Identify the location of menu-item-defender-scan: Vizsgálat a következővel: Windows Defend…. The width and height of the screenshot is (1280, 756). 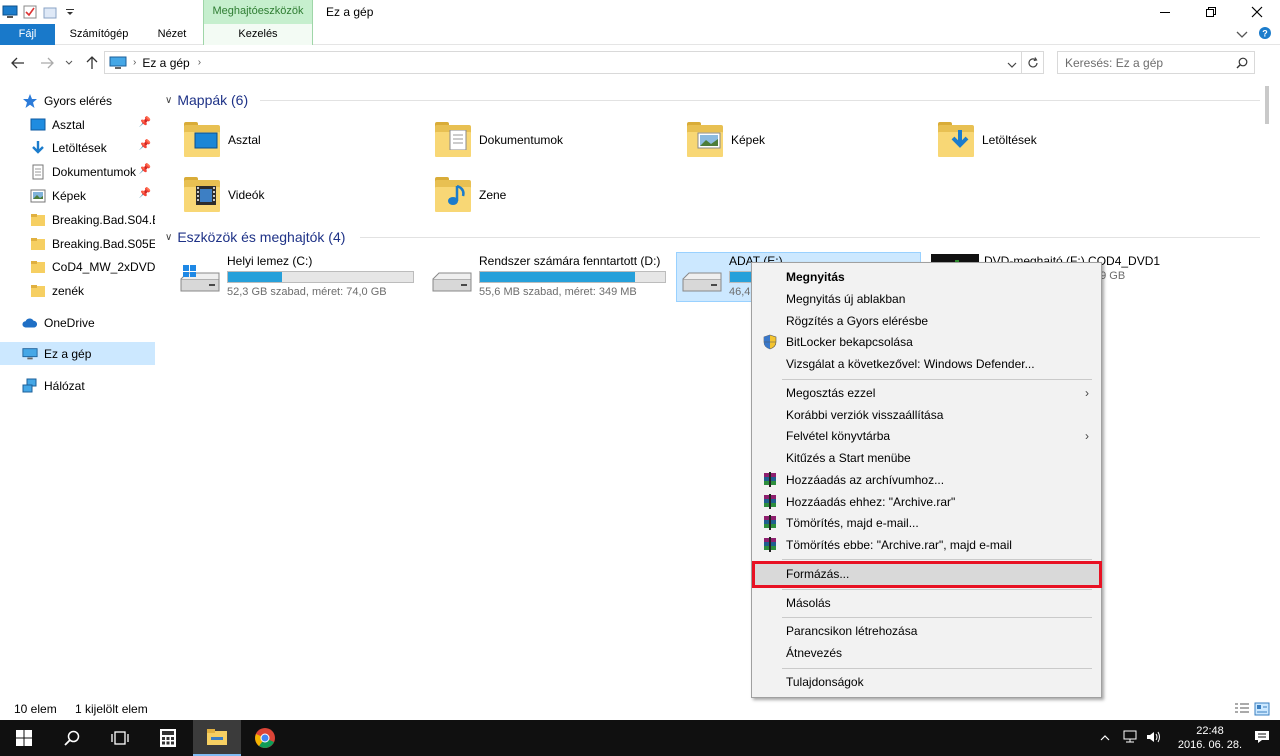
(926, 364).